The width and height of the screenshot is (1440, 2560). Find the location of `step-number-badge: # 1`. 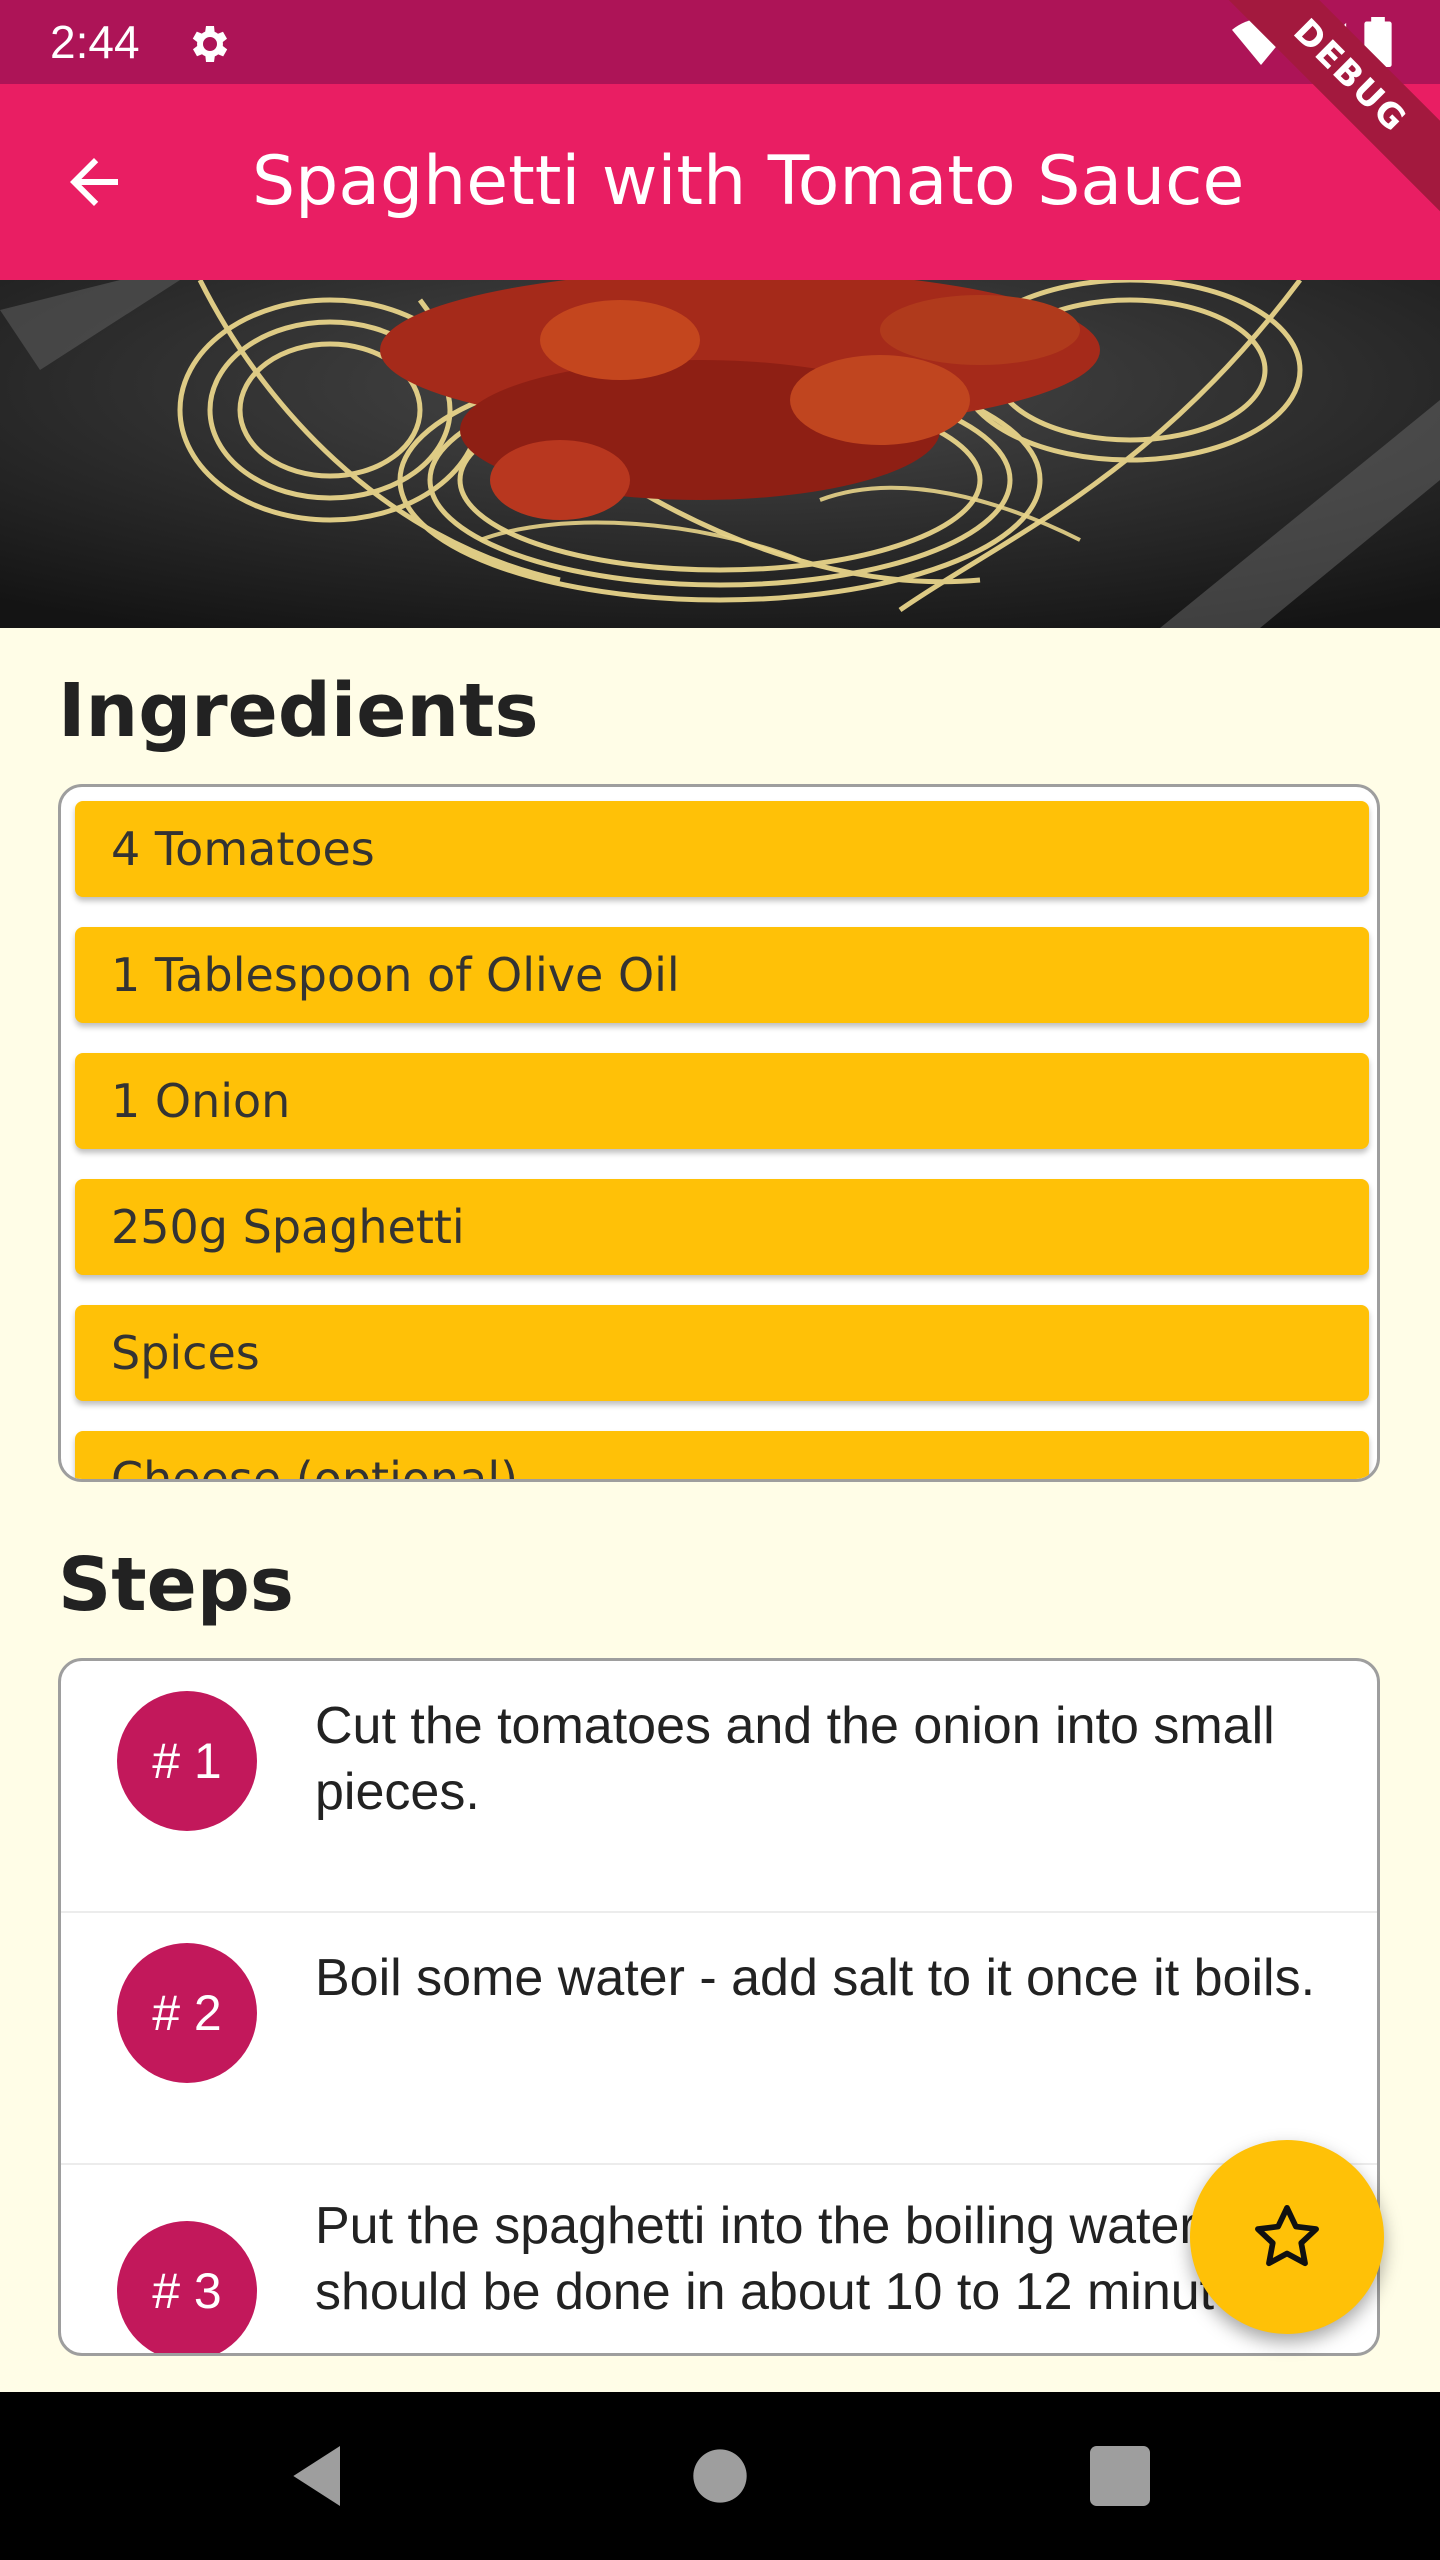

step-number-badge: # 1 is located at coordinates (187, 1761).